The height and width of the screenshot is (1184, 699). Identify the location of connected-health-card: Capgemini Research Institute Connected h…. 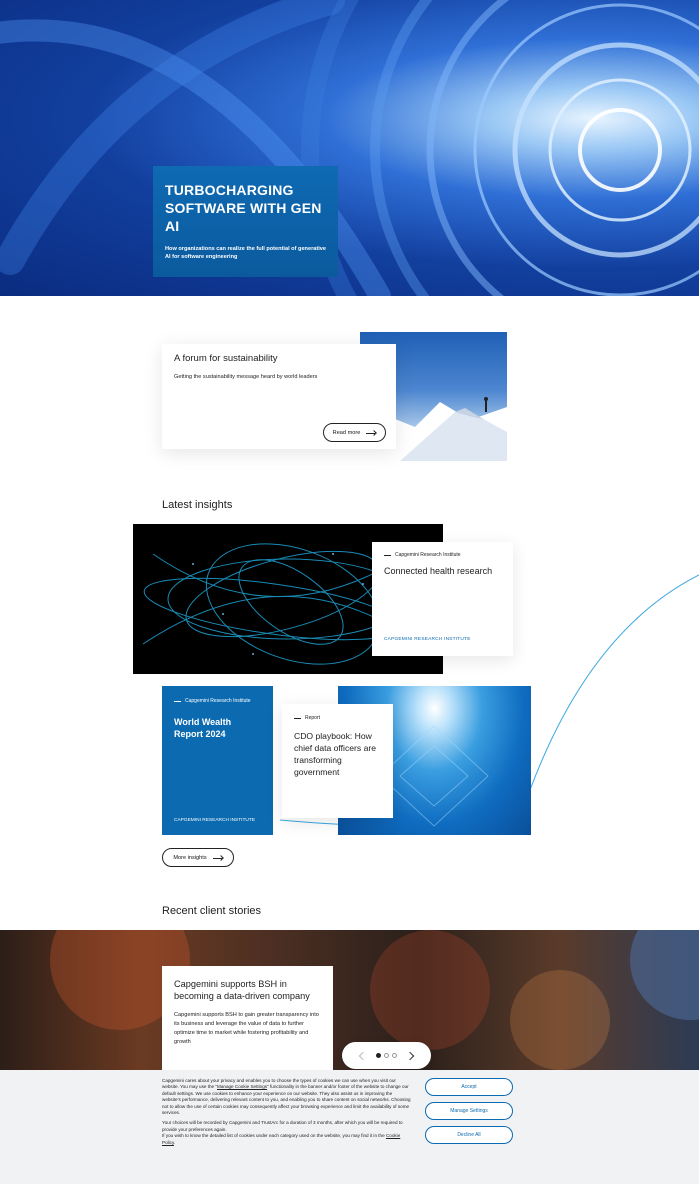
(442, 599).